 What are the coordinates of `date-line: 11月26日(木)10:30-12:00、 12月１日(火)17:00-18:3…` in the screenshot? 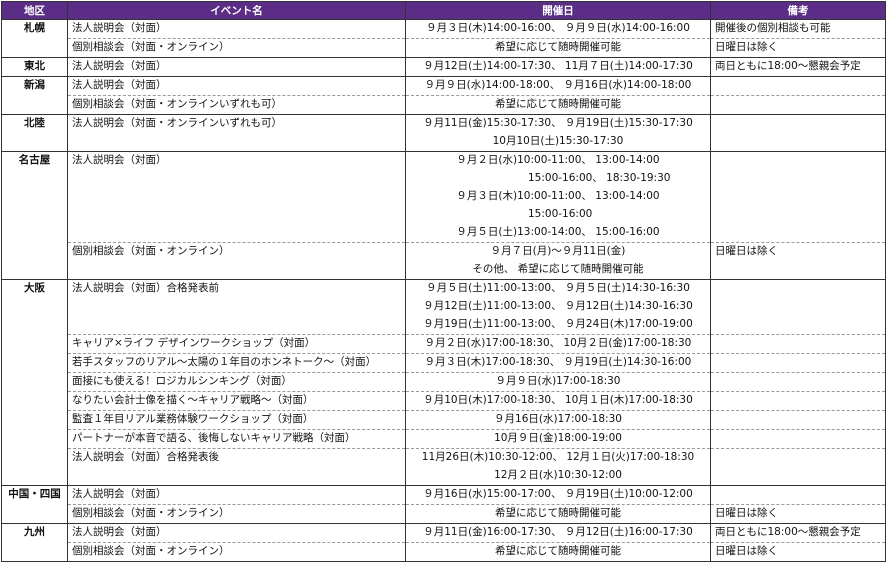 It's located at (558, 457).